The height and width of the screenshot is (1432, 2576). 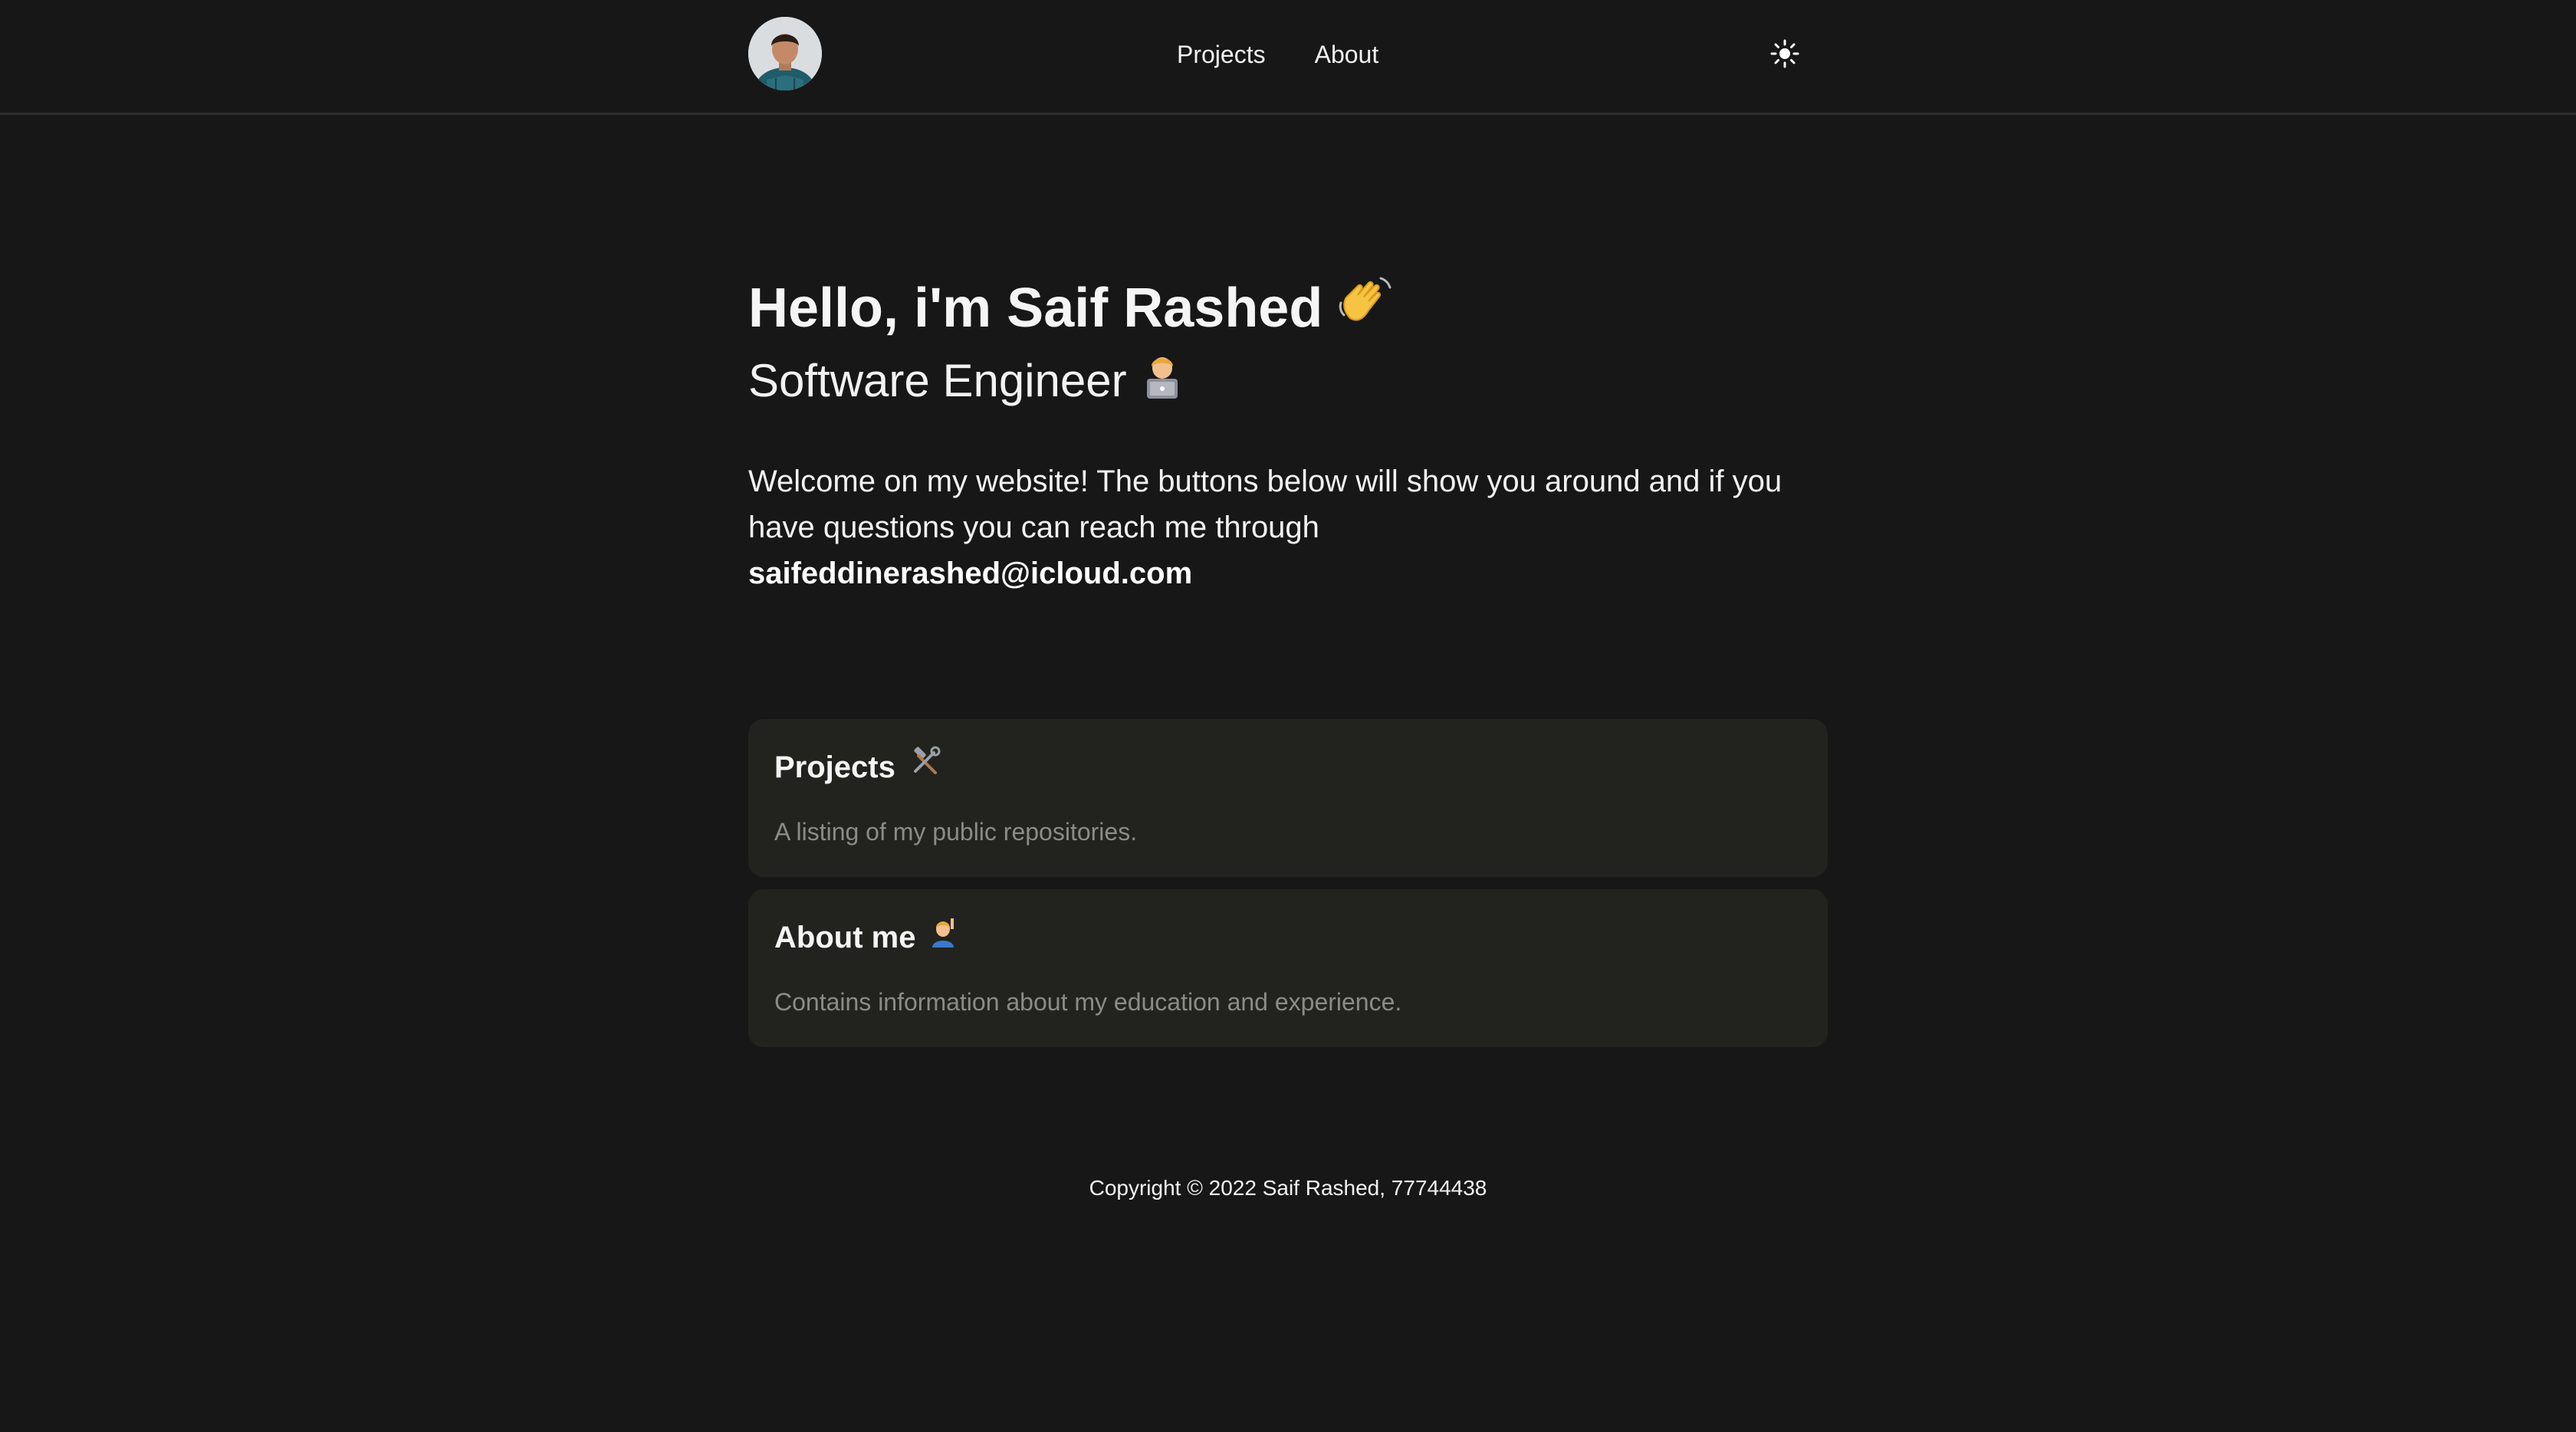 I want to click on copyright-text: Copyright © 2022 Saif Rashed, 77744438, so click(x=1288, y=1188).